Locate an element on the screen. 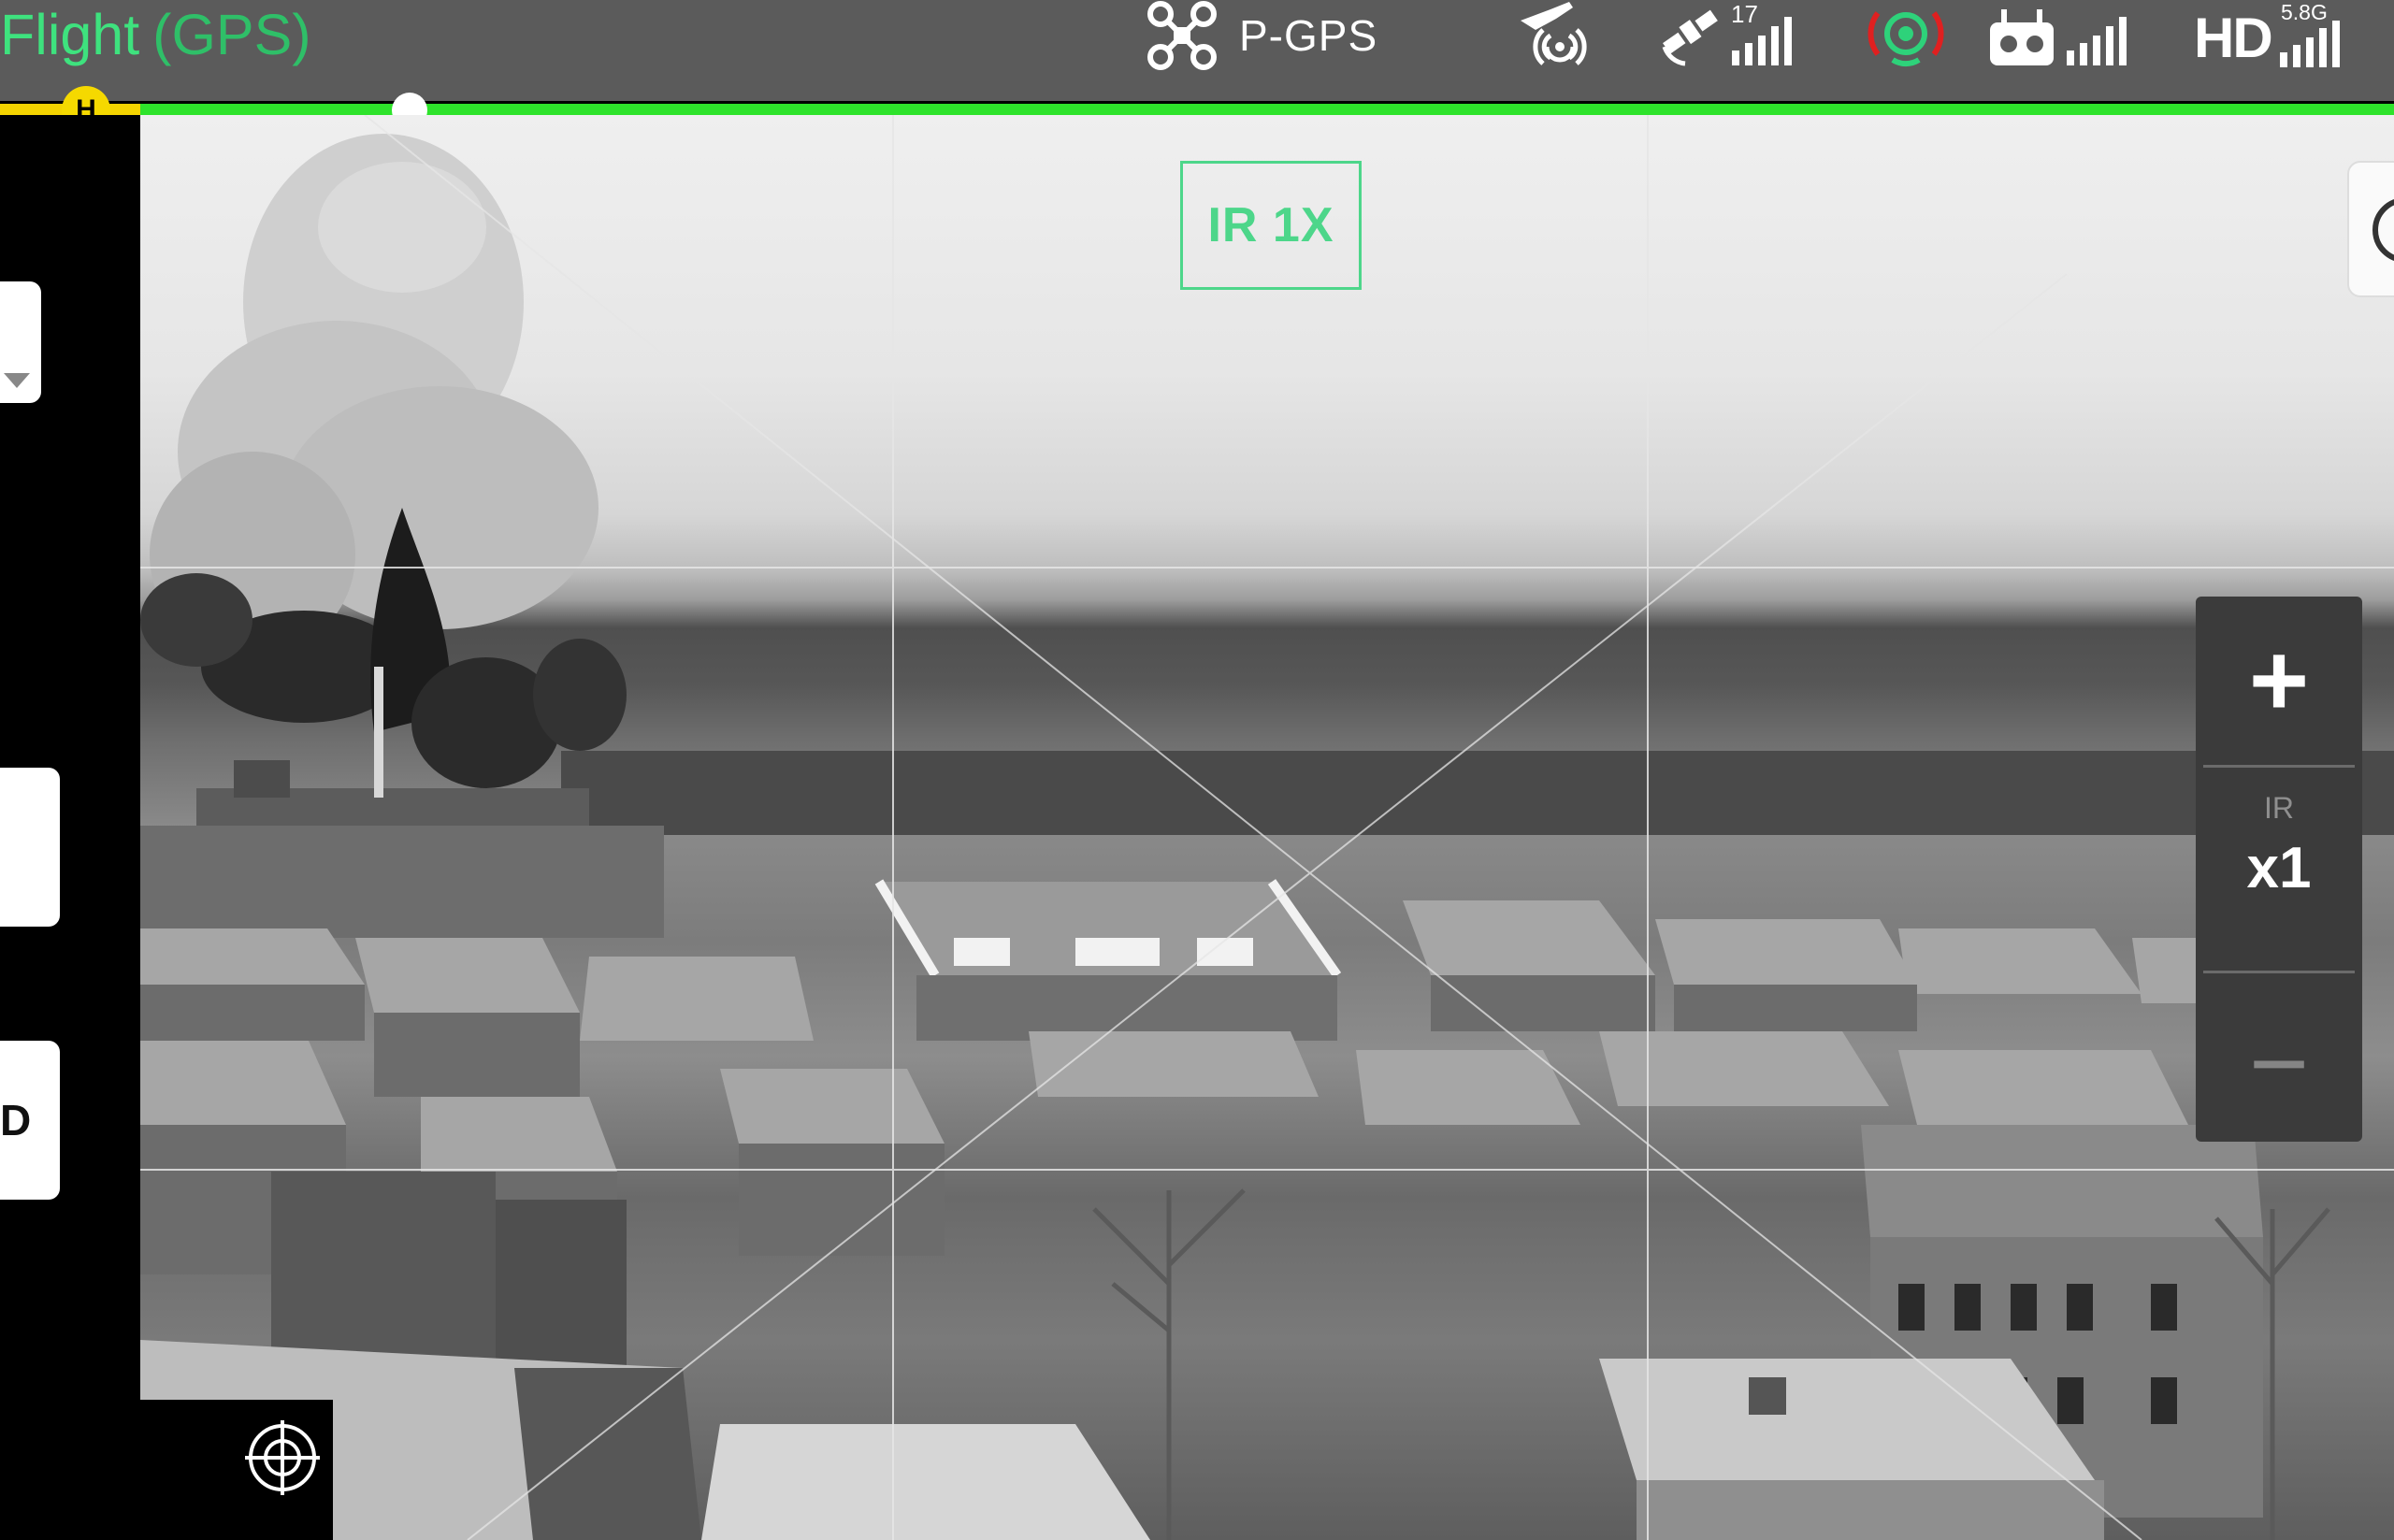  left-mode-label: D is located at coordinates (16, 1120).